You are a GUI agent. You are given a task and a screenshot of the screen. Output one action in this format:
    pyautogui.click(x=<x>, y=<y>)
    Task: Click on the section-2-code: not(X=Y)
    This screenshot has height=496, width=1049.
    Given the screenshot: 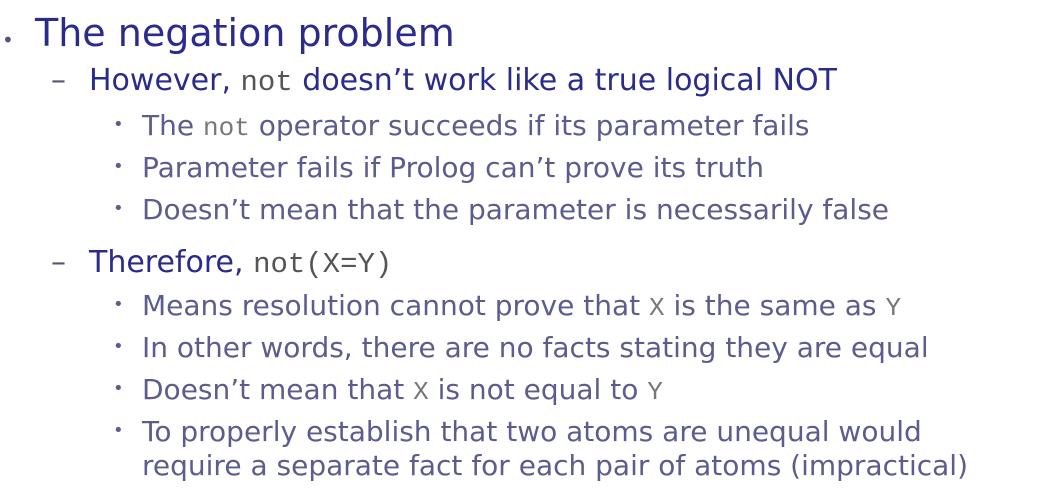 What is the action you would take?
    pyautogui.click(x=323, y=264)
    